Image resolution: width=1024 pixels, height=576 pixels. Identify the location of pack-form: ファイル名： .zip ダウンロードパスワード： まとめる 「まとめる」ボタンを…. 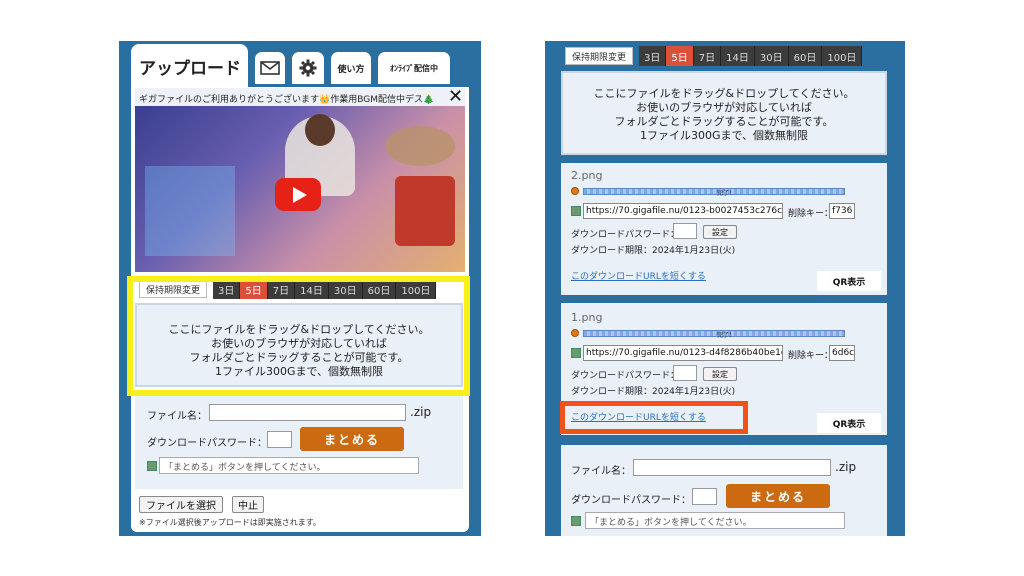
(724, 490).